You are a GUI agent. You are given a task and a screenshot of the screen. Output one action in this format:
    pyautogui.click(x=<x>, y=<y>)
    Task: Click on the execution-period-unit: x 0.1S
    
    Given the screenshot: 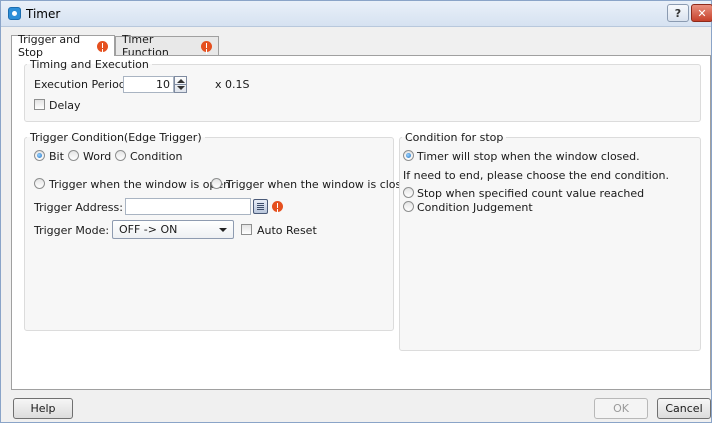 What is the action you would take?
    pyautogui.click(x=232, y=84)
    